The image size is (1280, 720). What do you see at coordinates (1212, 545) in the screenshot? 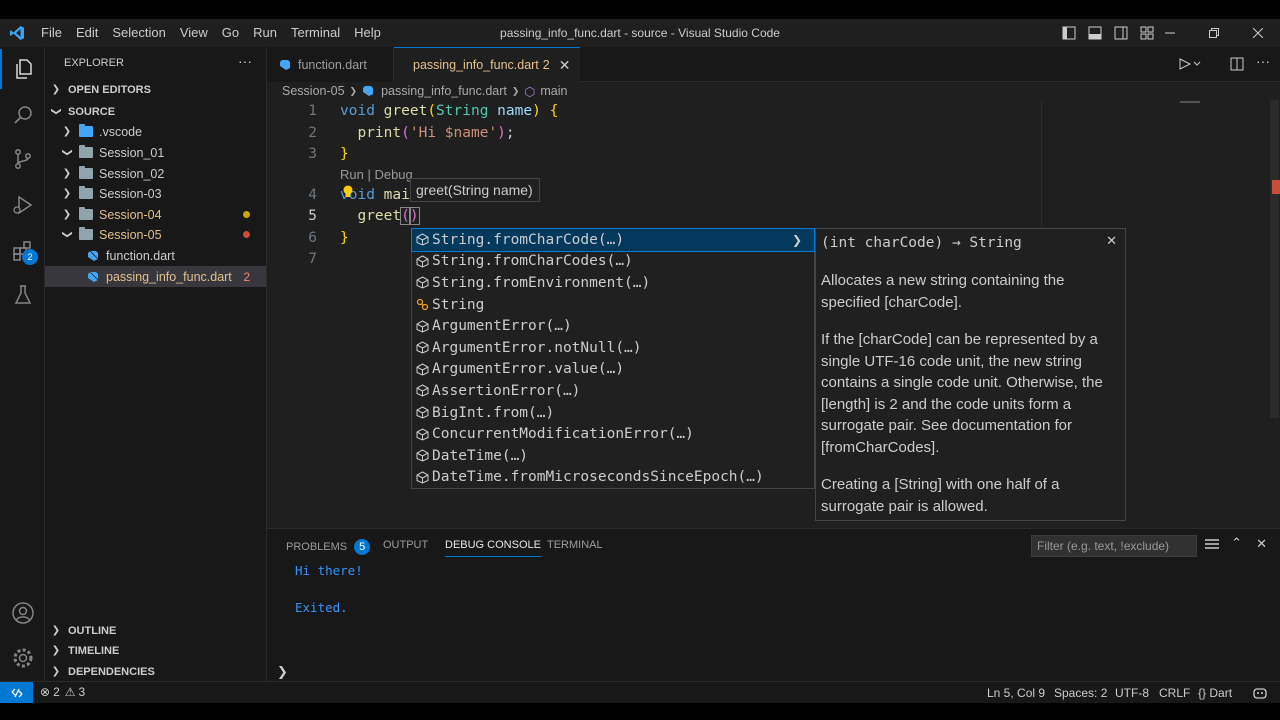
I see `clear-console-icon` at bounding box center [1212, 545].